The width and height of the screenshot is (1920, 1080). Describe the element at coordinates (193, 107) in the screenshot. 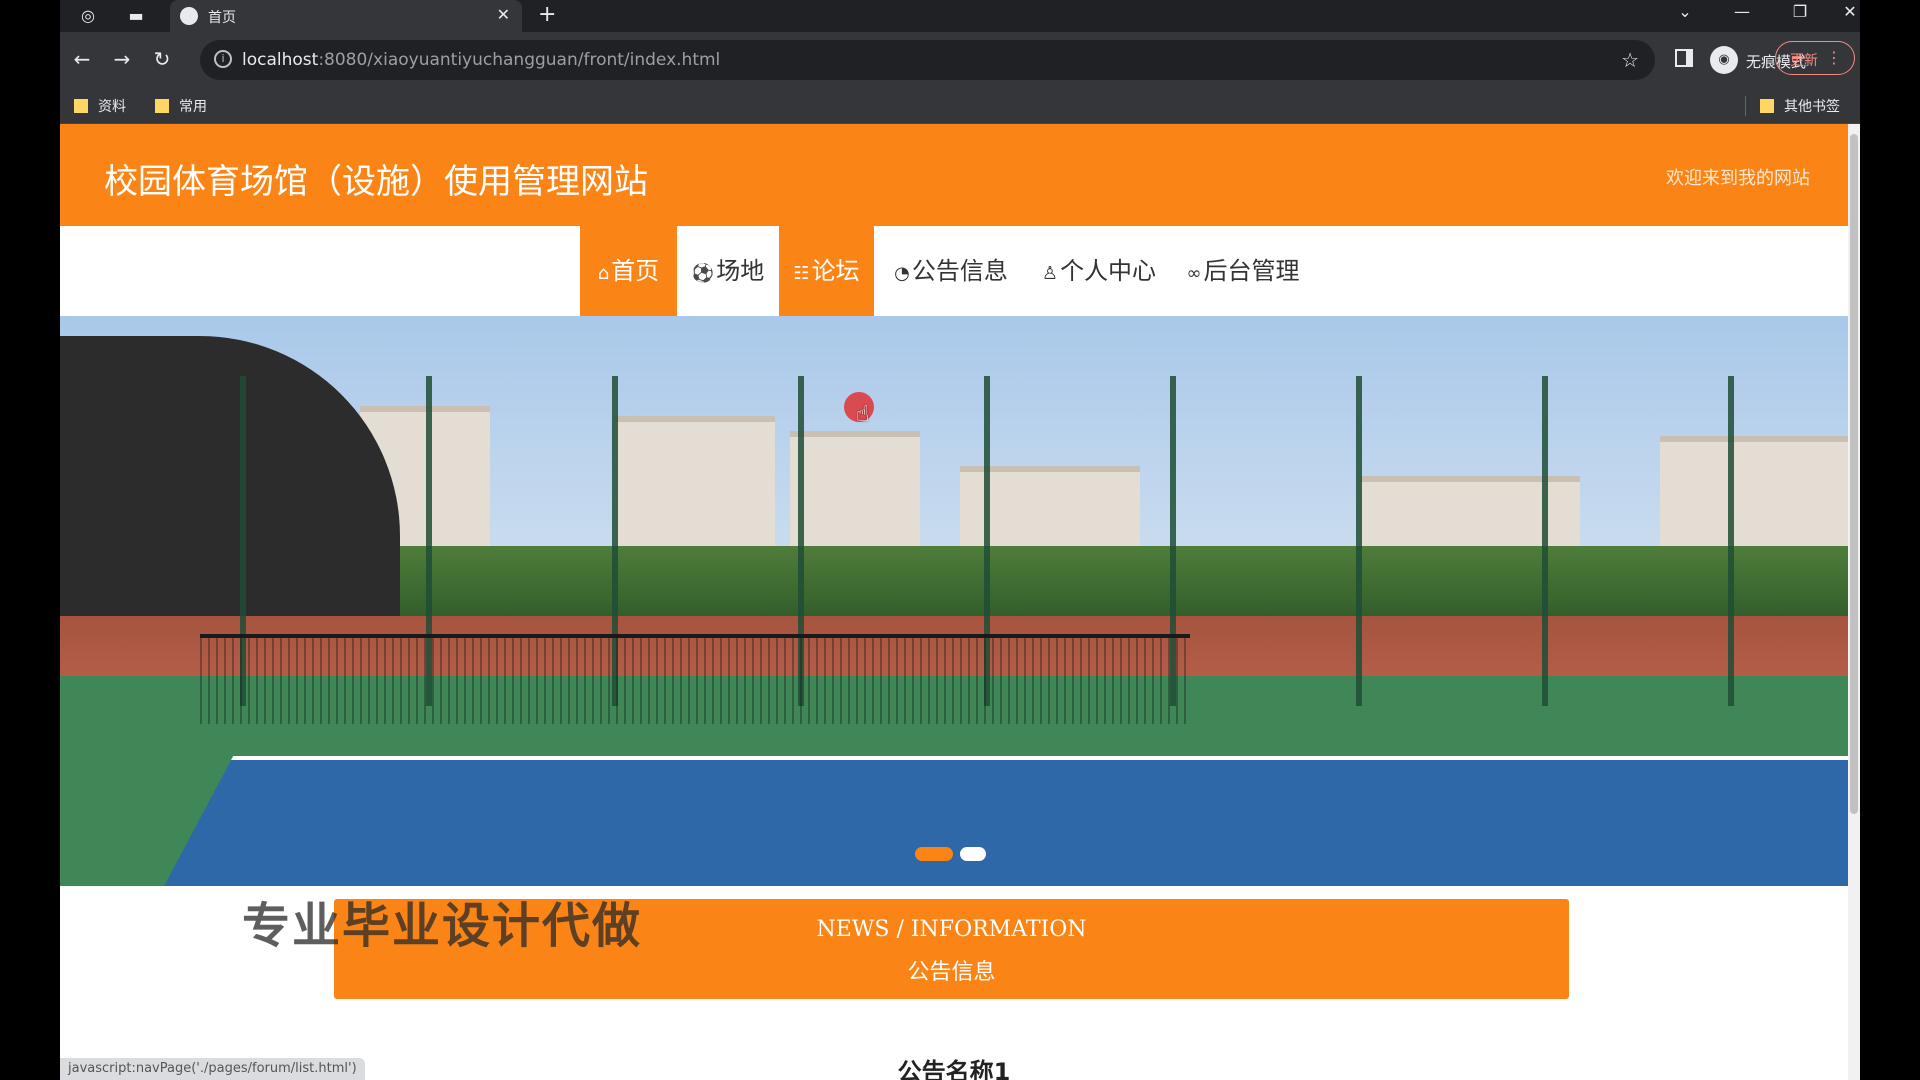

I see `bookmark-label: 常用` at that location.